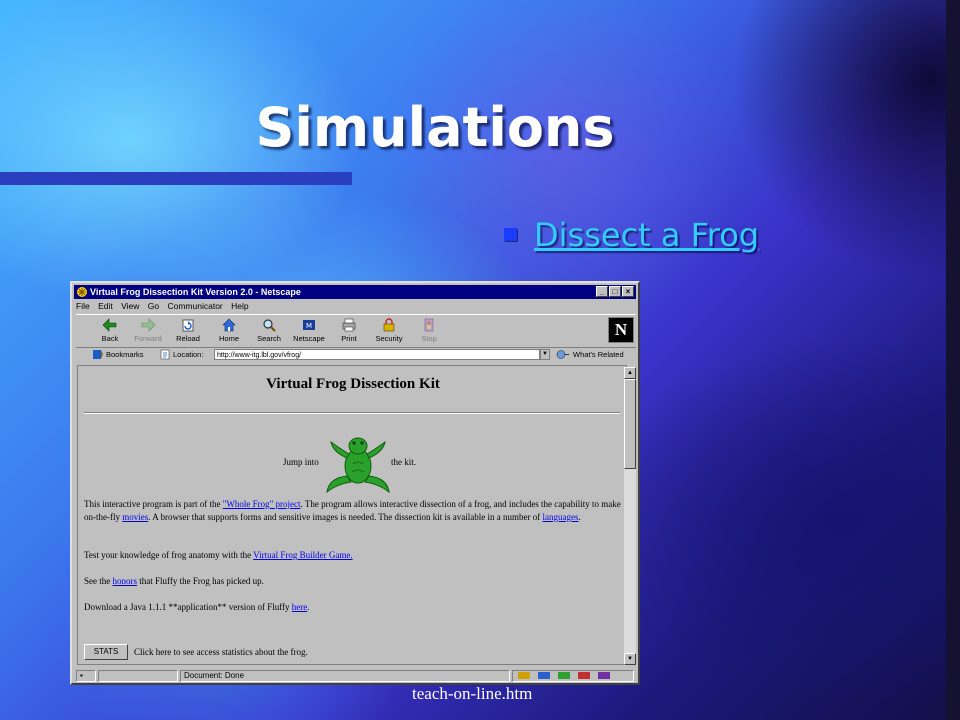 This screenshot has height=720, width=960. Describe the element at coordinates (130, 306) in the screenshot. I see `menu-view: View` at that location.